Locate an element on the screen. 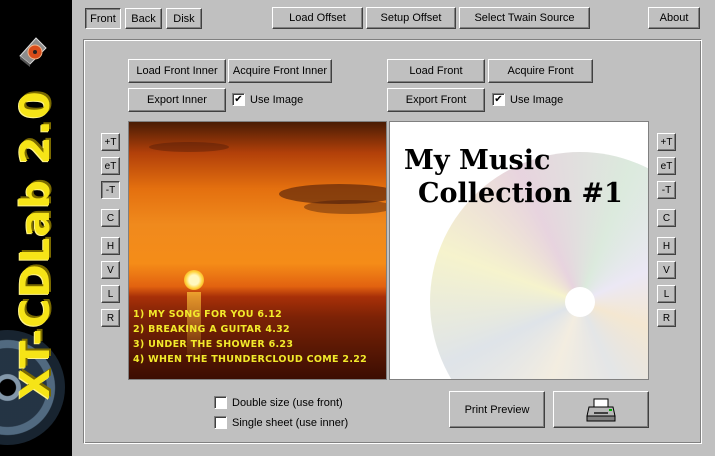 The width and height of the screenshot is (715, 456). checkbox-label: Double size (use front) is located at coordinates (287, 402).